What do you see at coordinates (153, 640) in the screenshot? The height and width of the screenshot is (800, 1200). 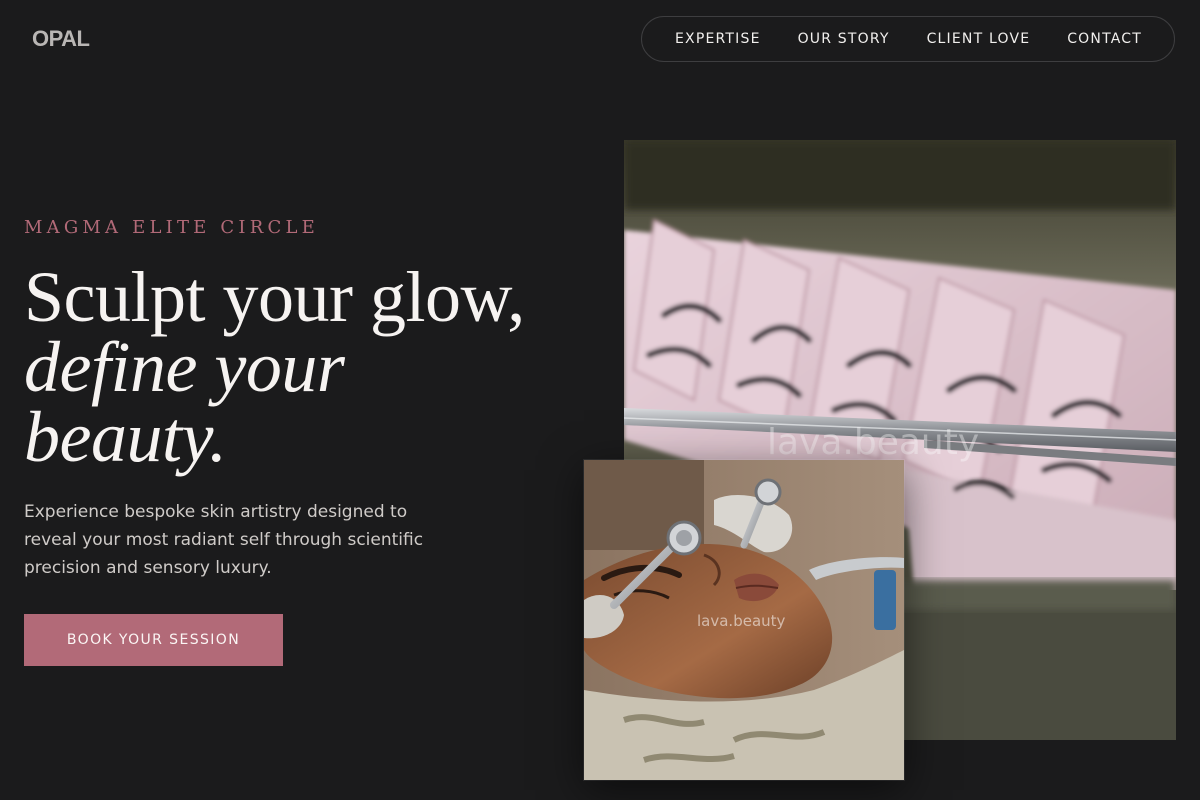 I see `book-session-button: BOOK YOUR SESSION` at bounding box center [153, 640].